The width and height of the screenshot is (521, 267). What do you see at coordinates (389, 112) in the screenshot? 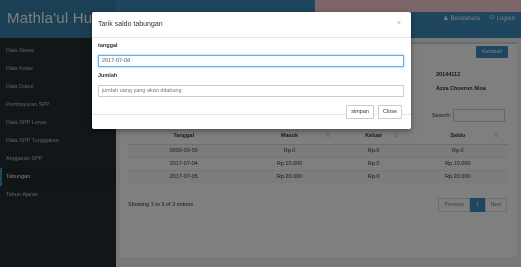
I see `close-button: Close` at bounding box center [389, 112].